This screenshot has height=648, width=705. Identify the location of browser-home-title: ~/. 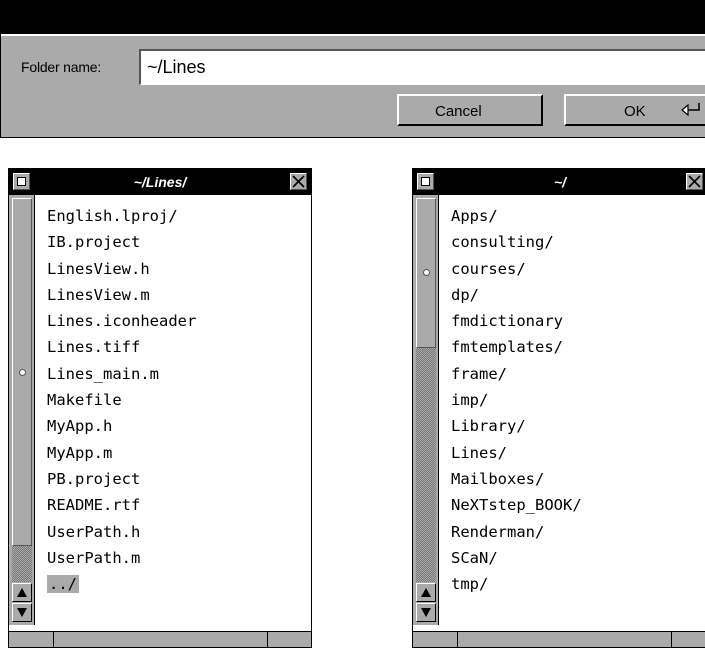
(560, 182).